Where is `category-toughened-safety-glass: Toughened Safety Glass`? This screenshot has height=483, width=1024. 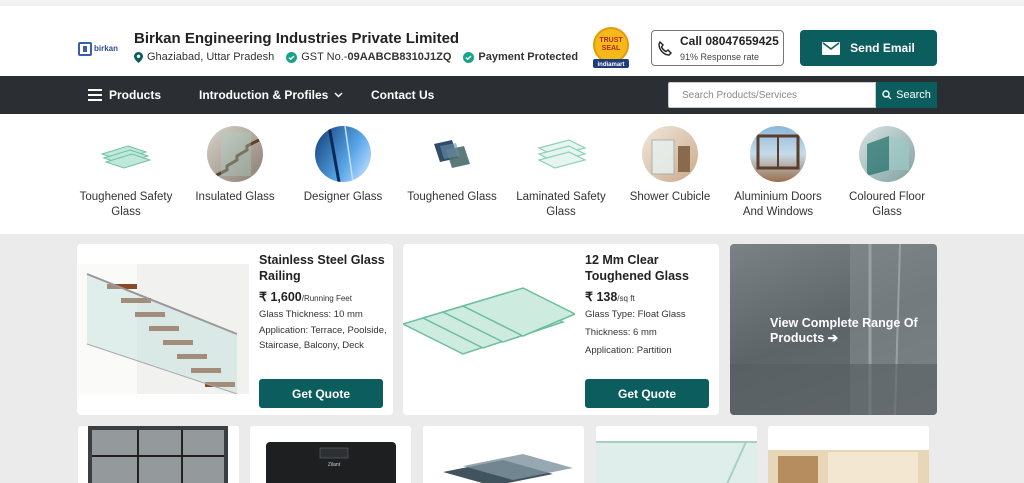
category-toughened-safety-glass: Toughened Safety Glass is located at coordinates (126, 173).